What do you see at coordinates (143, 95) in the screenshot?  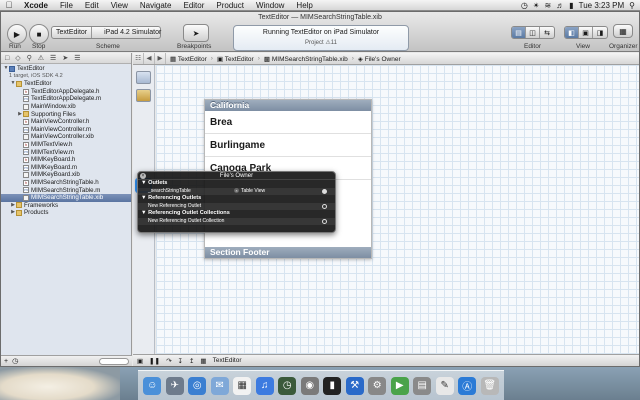 I see `first-responder-icon` at bounding box center [143, 95].